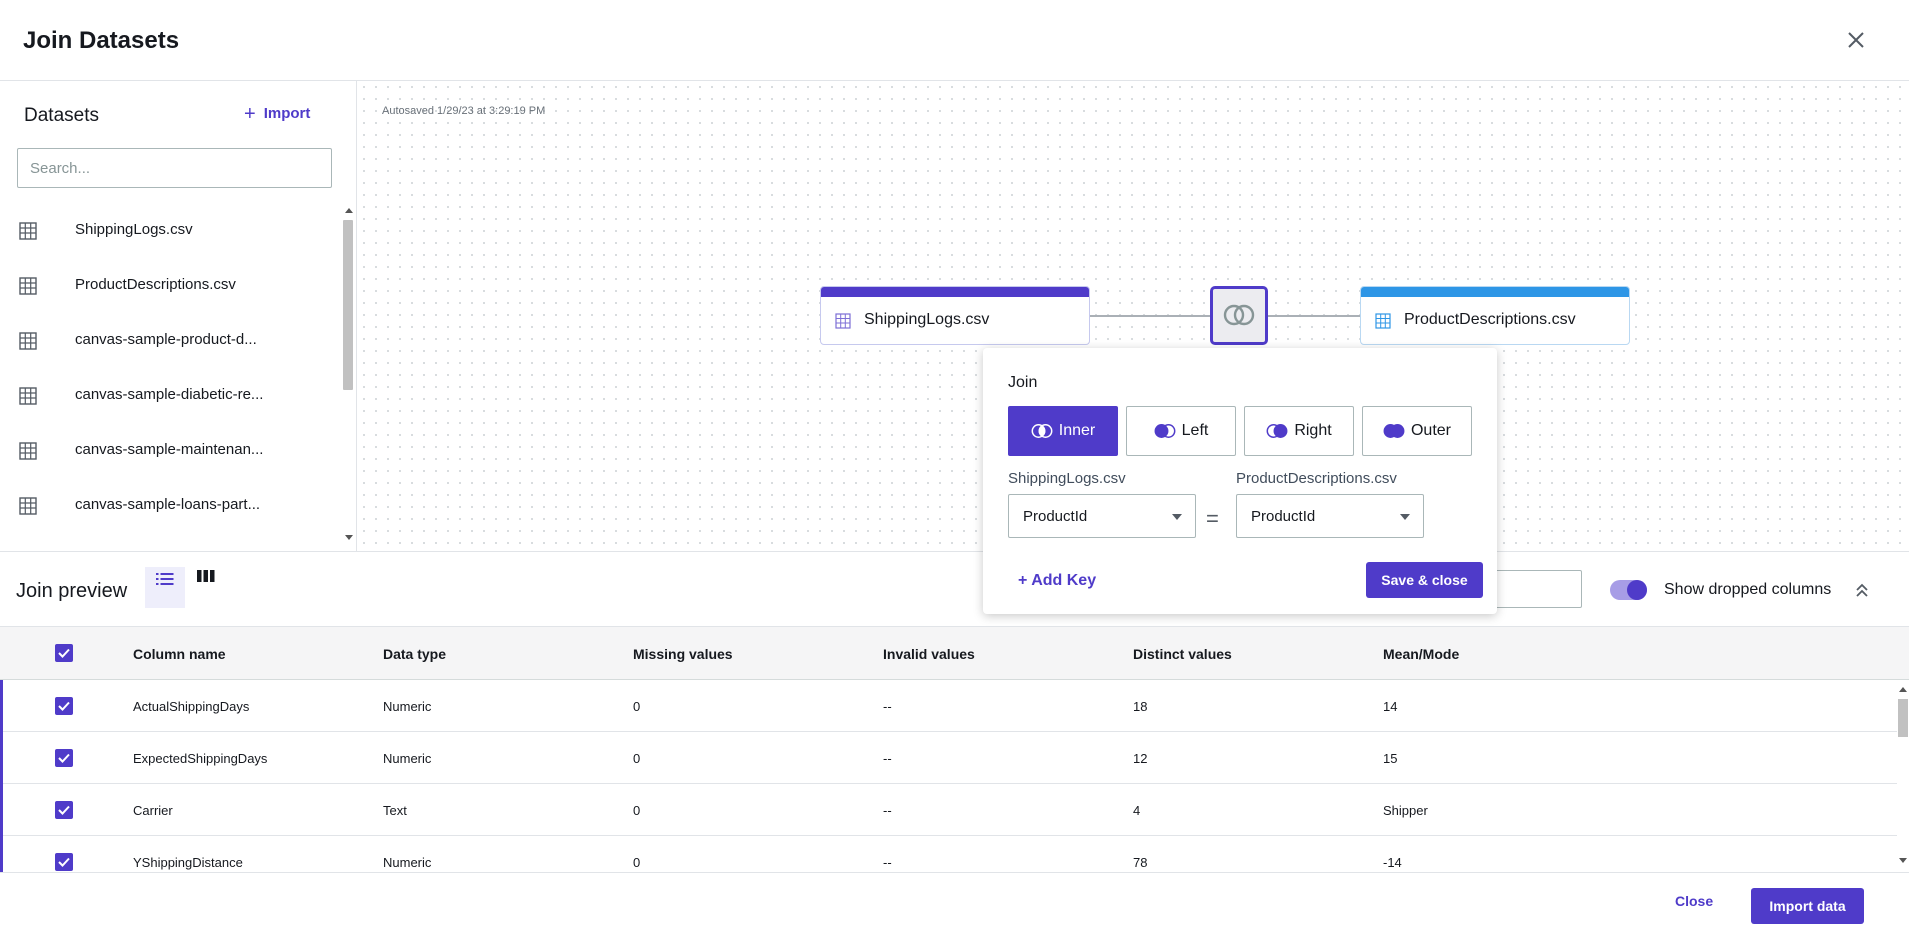  Describe the element at coordinates (1067, 478) in the screenshot. I see `left-dataset-label: ShippingLogs.csv` at that location.